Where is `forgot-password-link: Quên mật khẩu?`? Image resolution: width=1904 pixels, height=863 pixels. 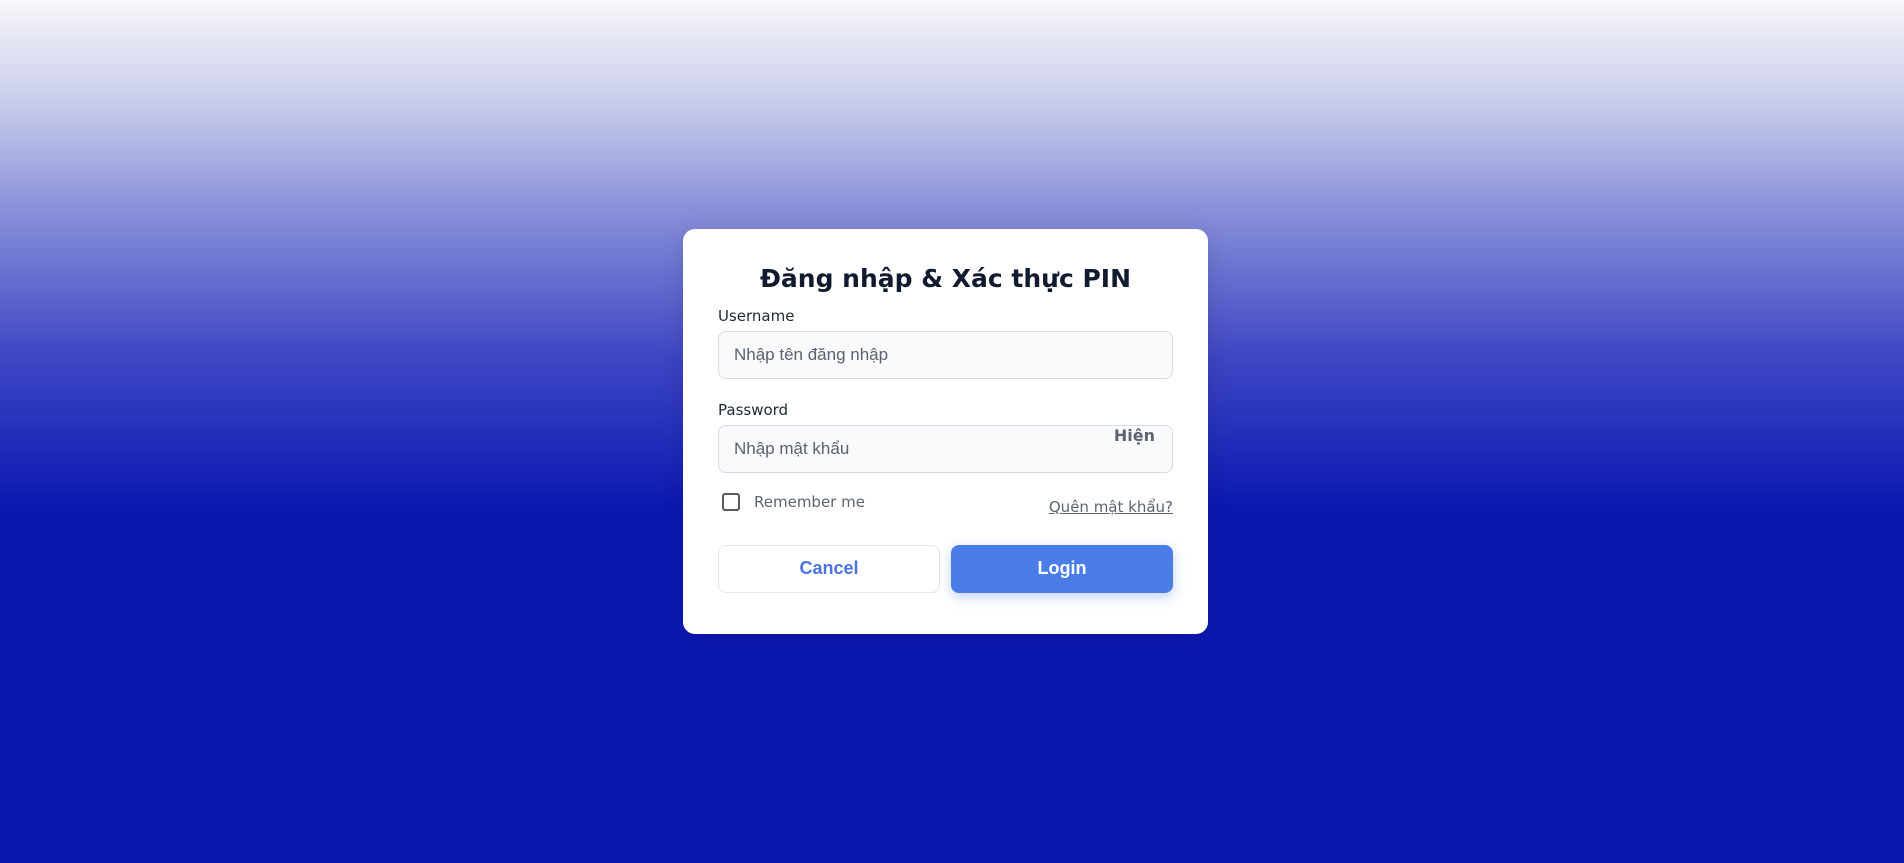
forgot-password-link: Quên mật khẩu? is located at coordinates (1111, 507).